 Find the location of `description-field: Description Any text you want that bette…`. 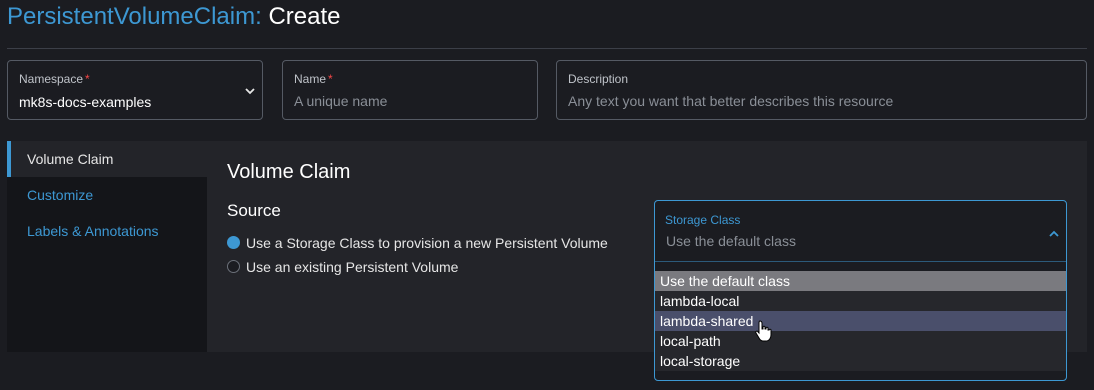

description-field: Description Any text you want that bette… is located at coordinates (821, 90).